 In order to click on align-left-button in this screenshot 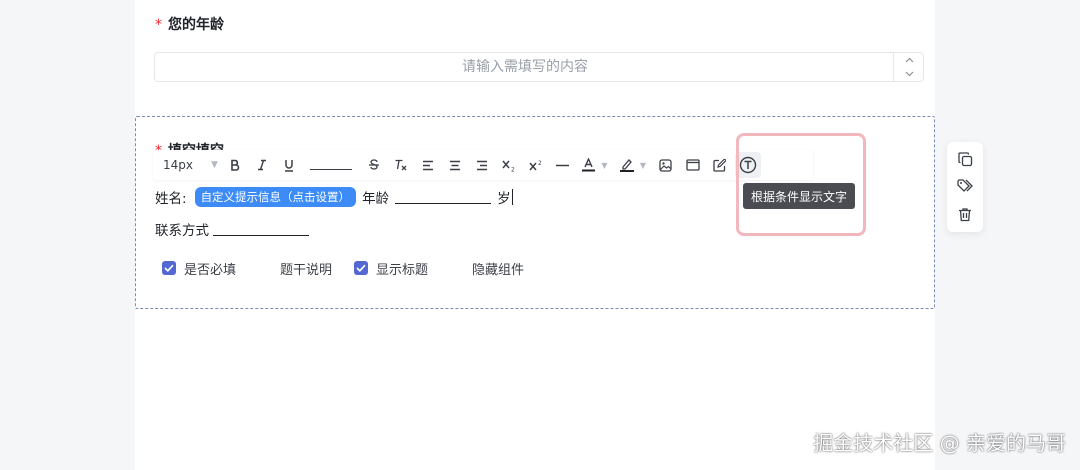, I will do `click(427, 165)`.